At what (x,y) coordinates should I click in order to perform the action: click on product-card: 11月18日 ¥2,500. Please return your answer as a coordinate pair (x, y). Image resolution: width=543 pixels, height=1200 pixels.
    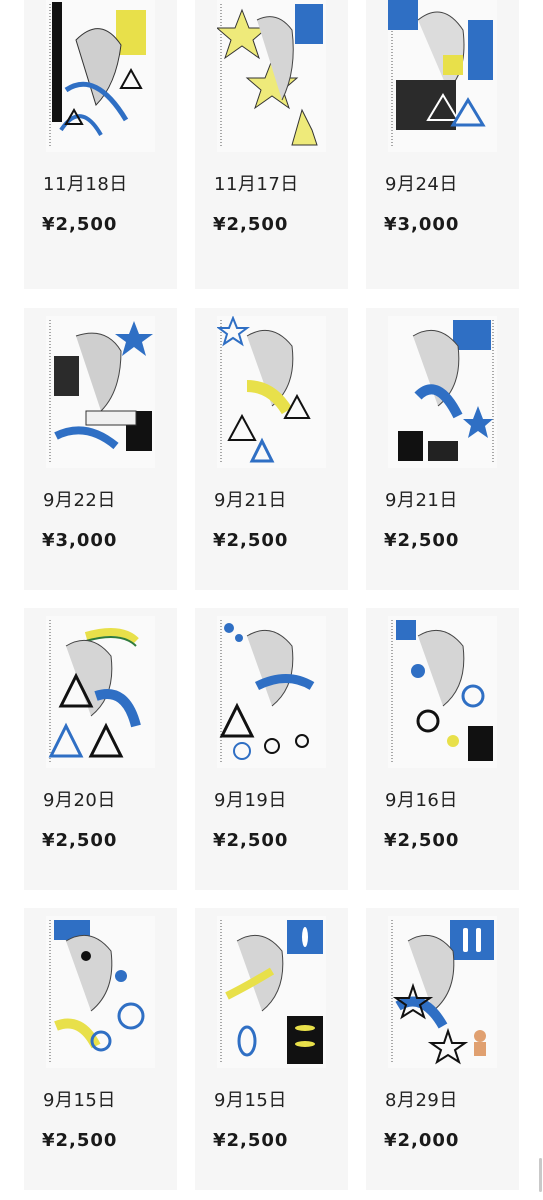
    Looking at the image, I should click on (100, 144).